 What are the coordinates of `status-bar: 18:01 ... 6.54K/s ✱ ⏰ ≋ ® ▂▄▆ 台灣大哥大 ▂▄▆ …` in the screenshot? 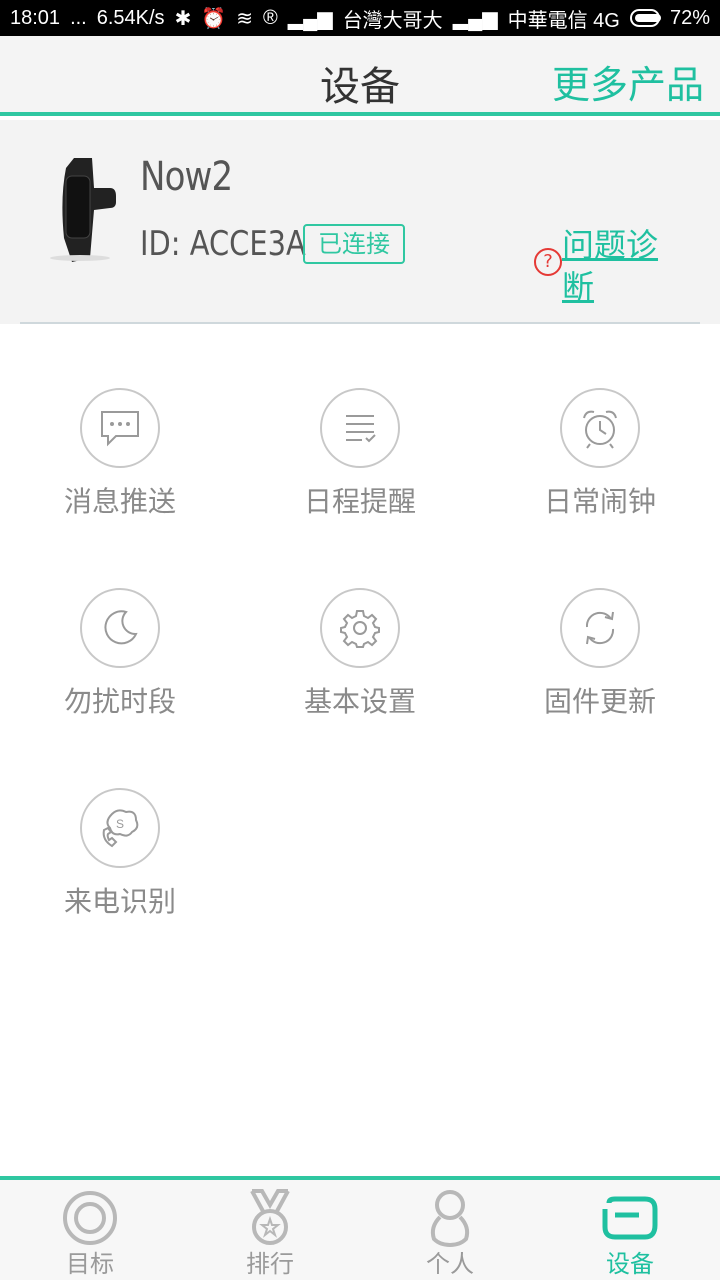 It's located at (360, 18).